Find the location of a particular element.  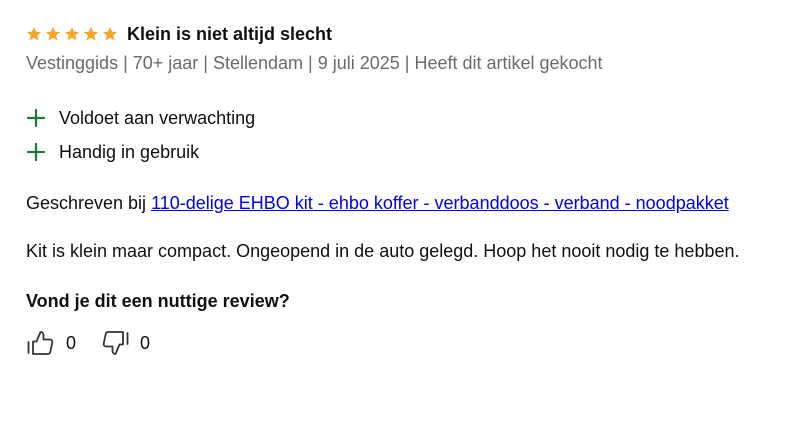

written-prefix: Geschreven bij is located at coordinates (89, 203).